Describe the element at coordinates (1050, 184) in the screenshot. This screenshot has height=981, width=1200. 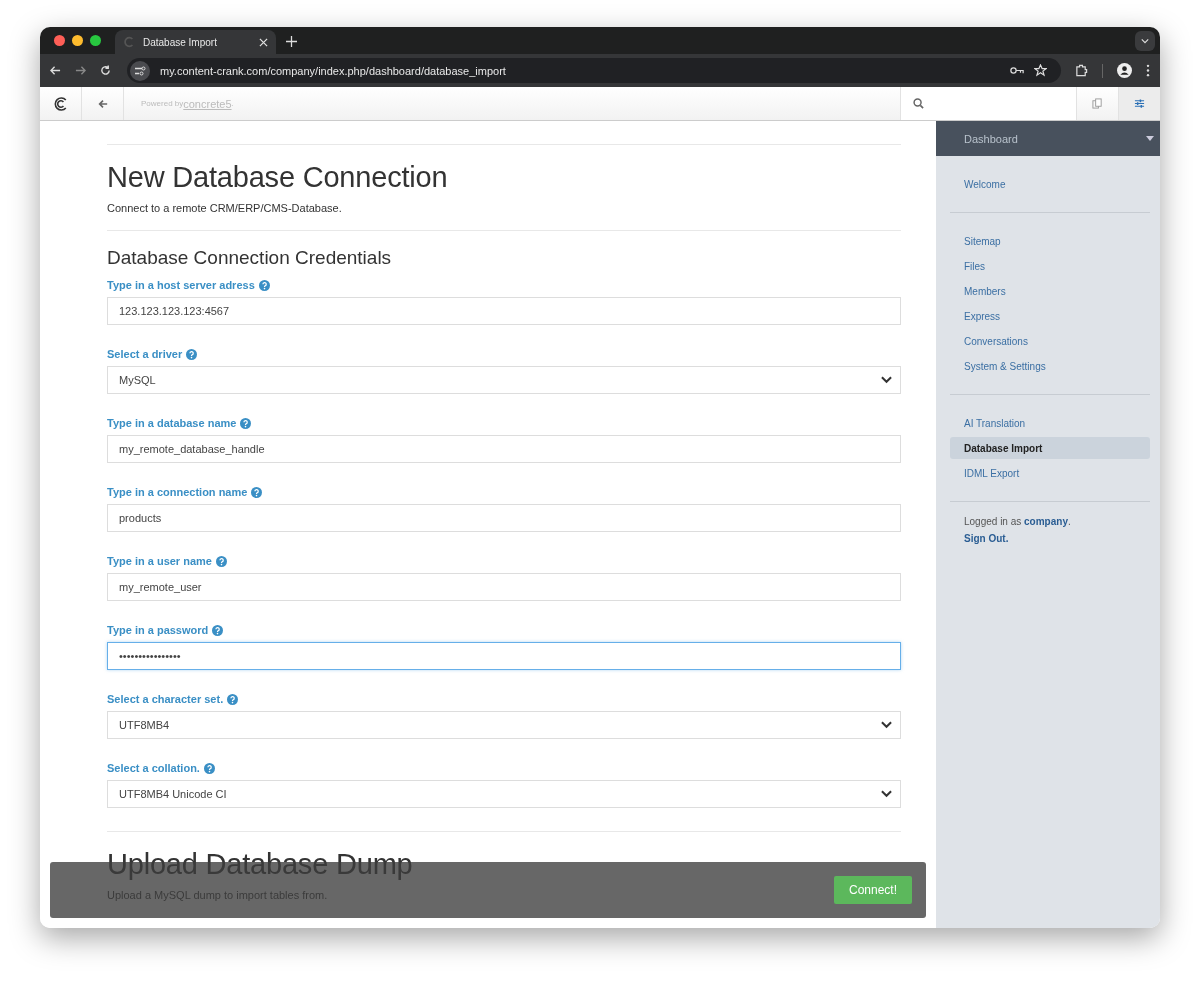
I see `sidebar-item: Welcome` at that location.